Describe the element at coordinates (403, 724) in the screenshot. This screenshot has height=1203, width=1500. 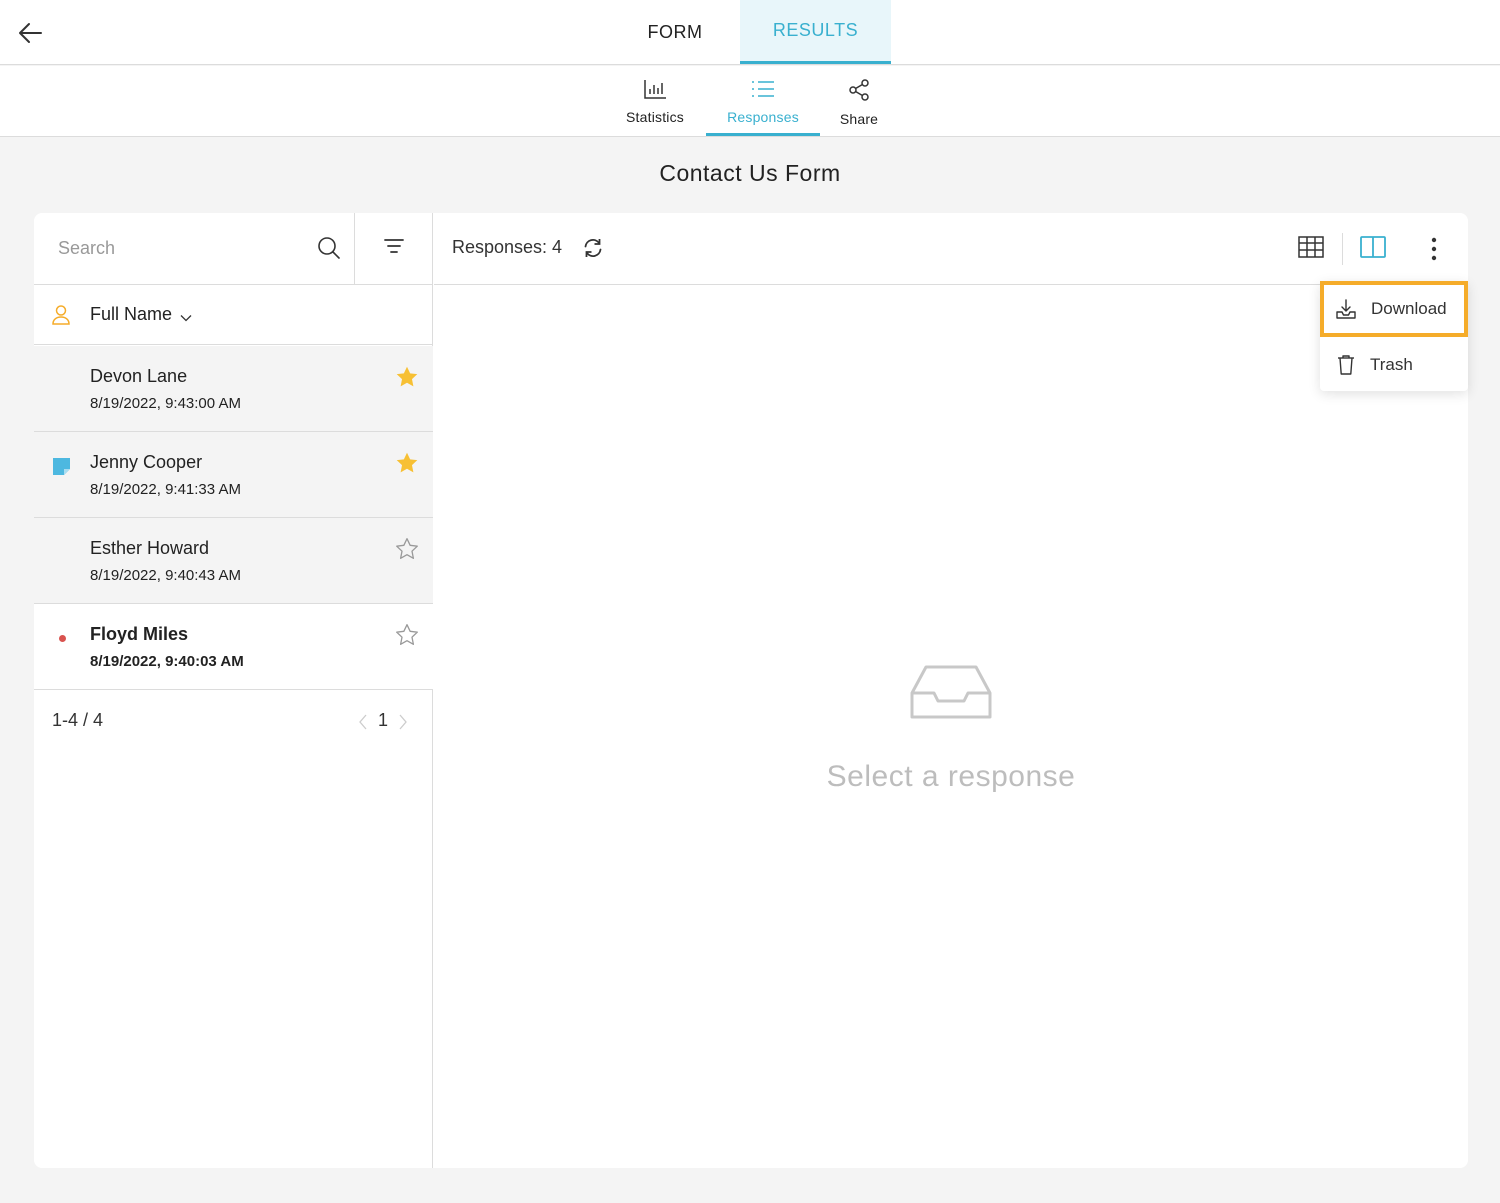
I see `chevron-right-icon` at that location.